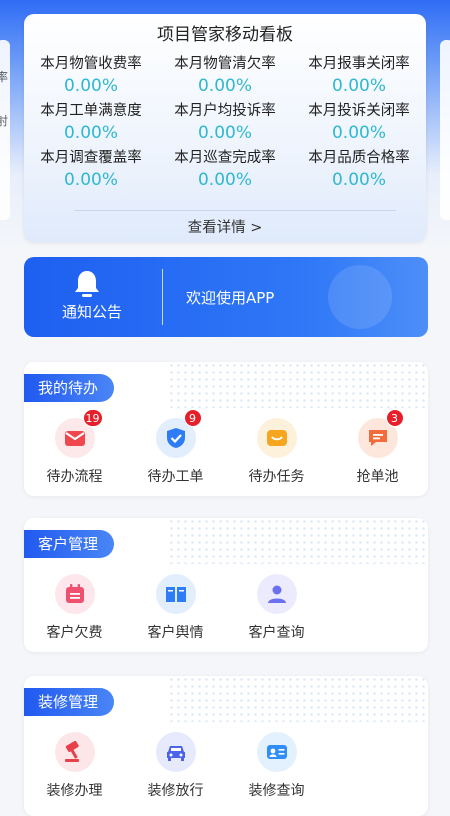 The width and height of the screenshot is (450, 816). Describe the element at coordinates (359, 158) in the screenshot. I see `kpi-label: 本月品质合格率` at that location.